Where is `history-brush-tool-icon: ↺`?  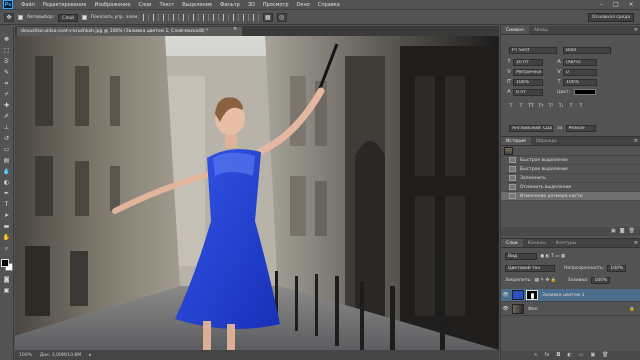
history-brush-tool-icon: ↺ is located at coordinates (7, 138).